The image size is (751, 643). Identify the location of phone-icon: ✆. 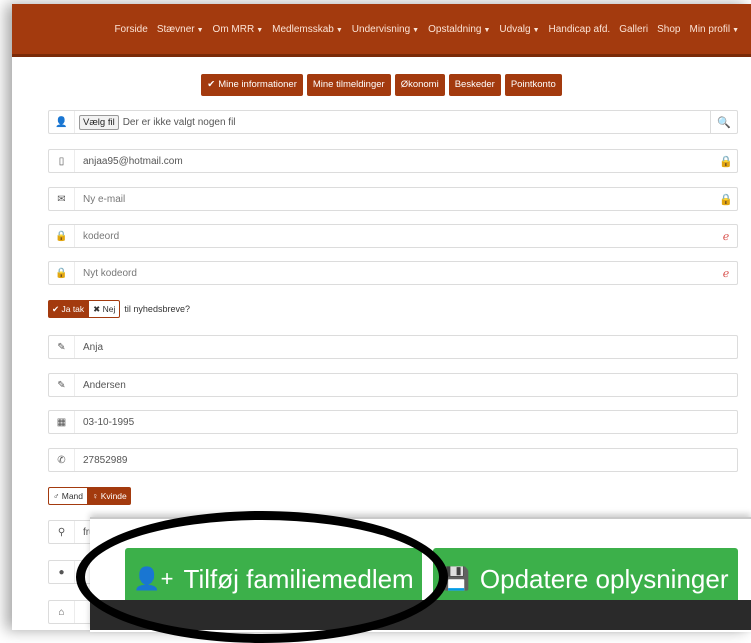
(62, 460).